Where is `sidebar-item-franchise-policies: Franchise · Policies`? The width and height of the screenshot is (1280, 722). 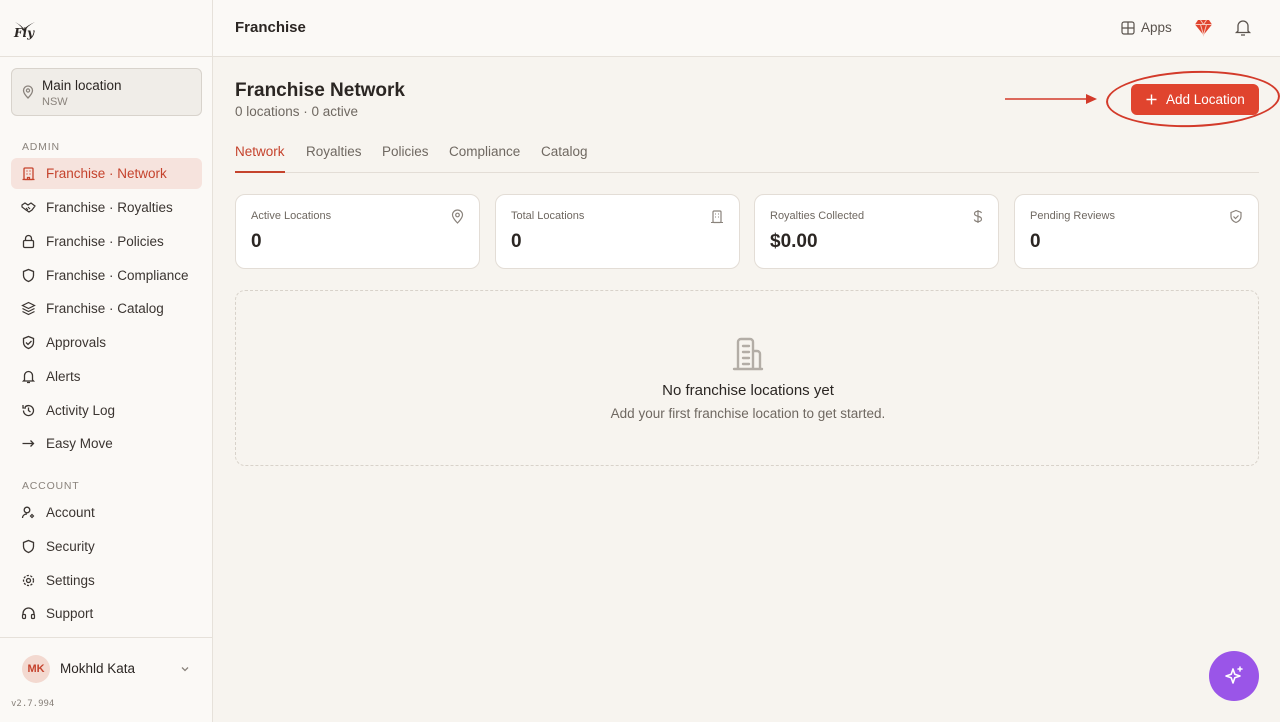
sidebar-item-franchise-policies: Franchise · Policies is located at coordinates (106, 241).